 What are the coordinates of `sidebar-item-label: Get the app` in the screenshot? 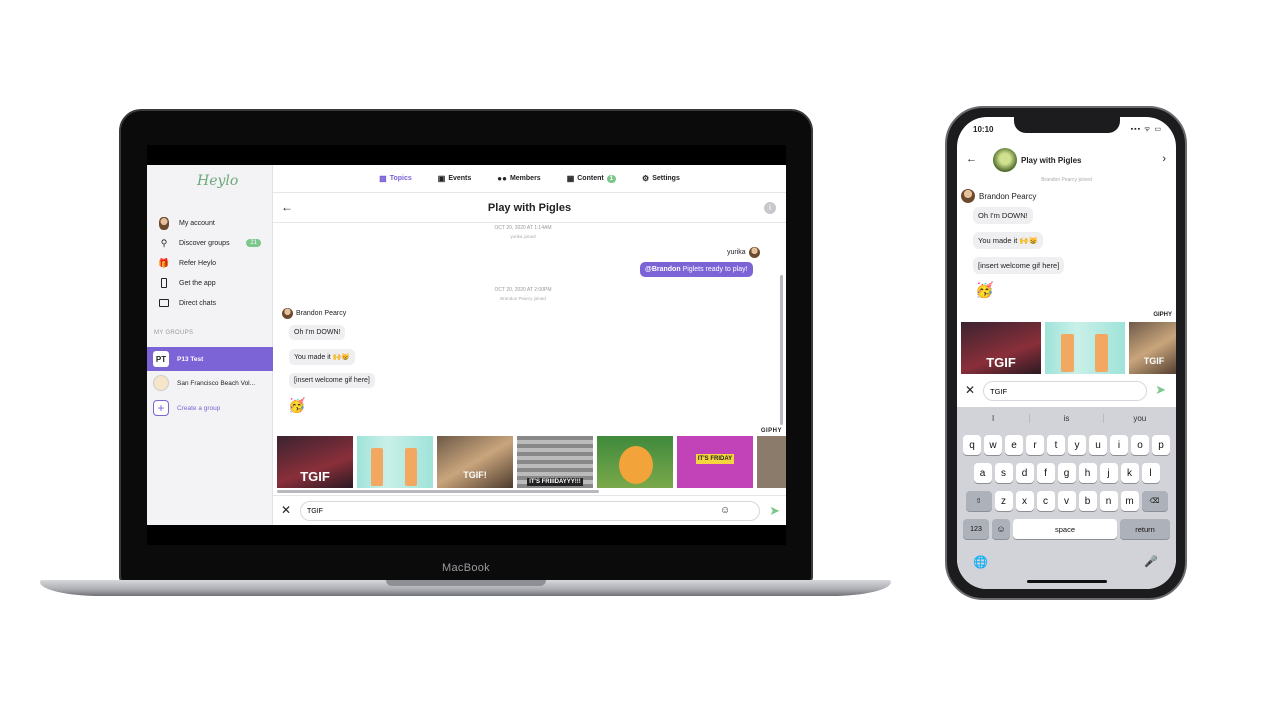 It's located at (197, 283).